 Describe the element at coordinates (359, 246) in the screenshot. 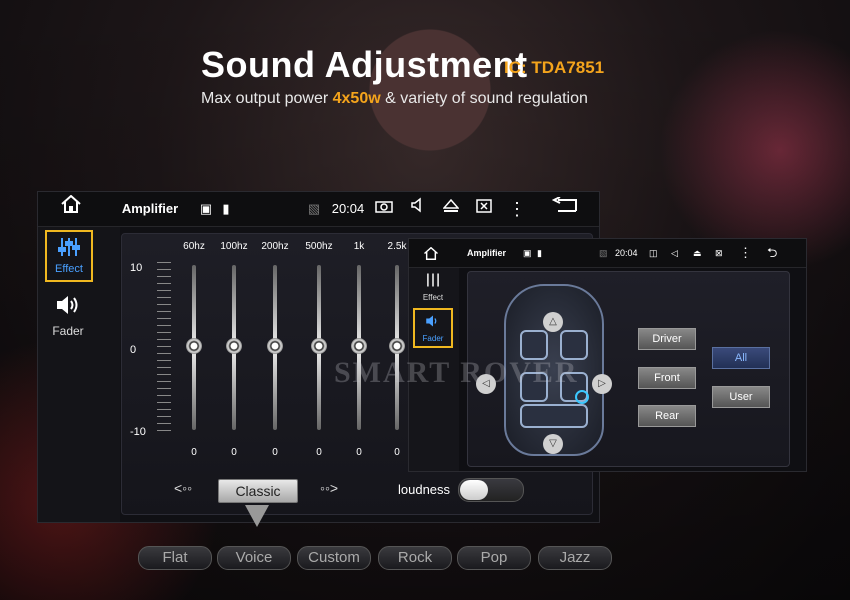

I see `band-freq-label: 1k` at that location.